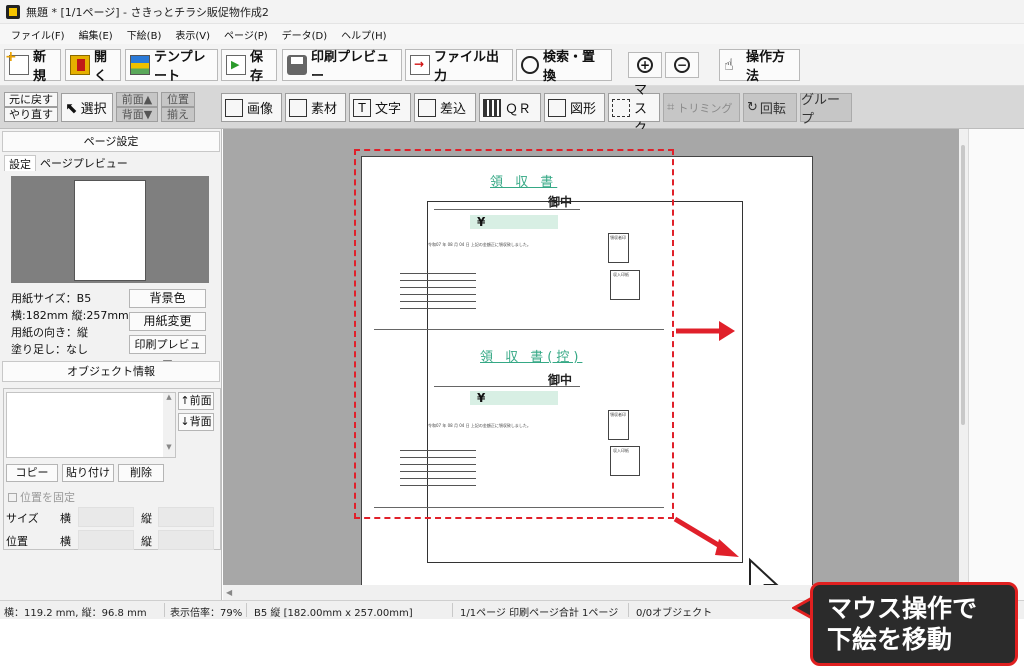 The width and height of the screenshot is (1024, 669). Describe the element at coordinates (137, 114) in the screenshot. I see `send-back-button: 背面▼` at that location.